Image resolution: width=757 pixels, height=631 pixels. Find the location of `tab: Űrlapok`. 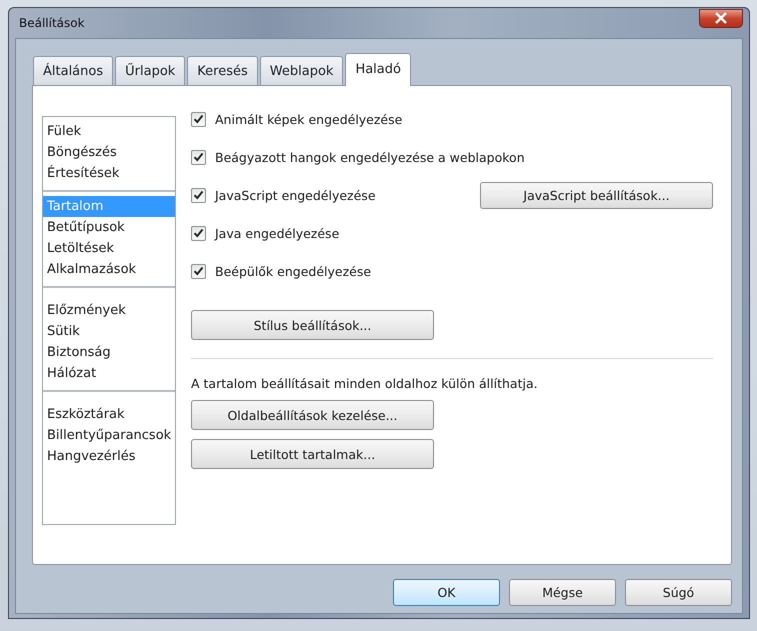

tab: Űrlapok is located at coordinates (150, 70).